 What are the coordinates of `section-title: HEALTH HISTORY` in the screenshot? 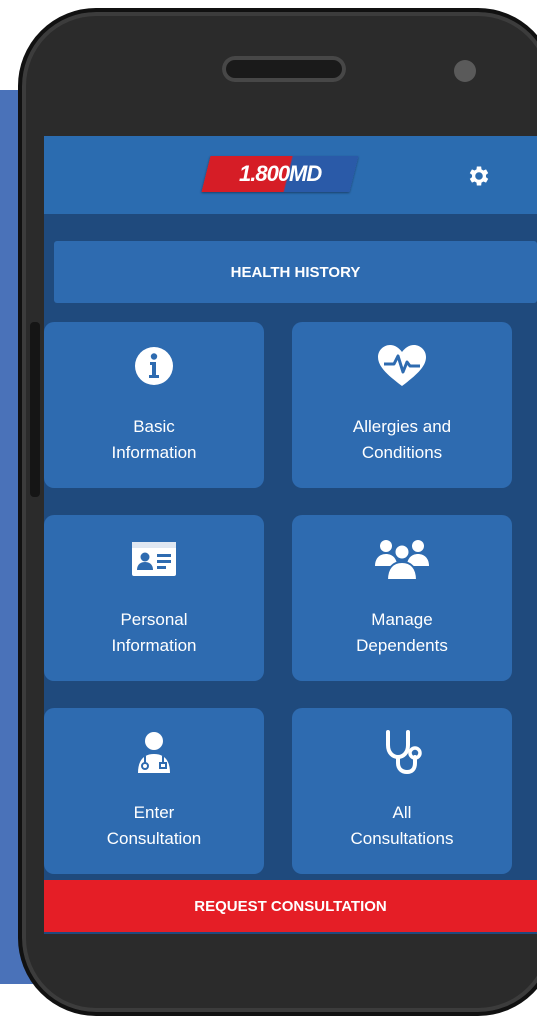 It's located at (295, 272).